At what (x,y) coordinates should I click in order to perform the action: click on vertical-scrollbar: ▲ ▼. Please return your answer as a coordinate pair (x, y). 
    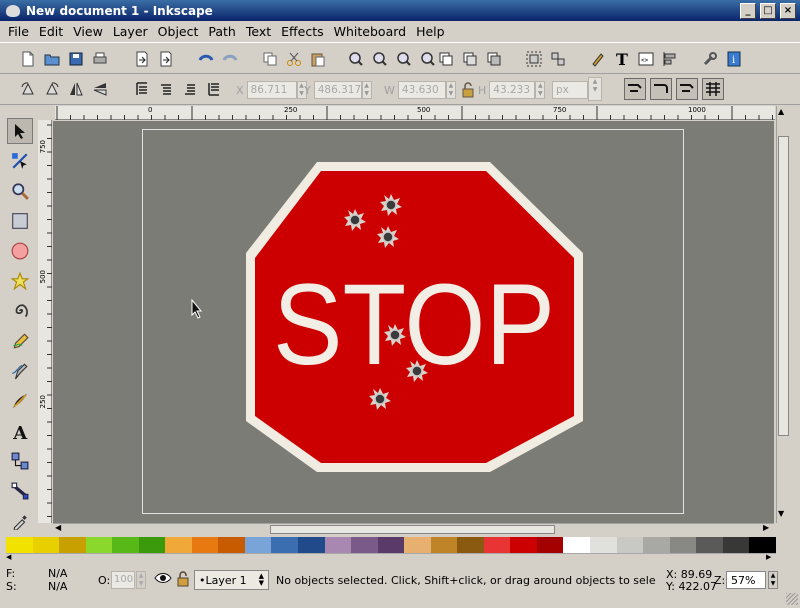
    Looking at the image, I should click on (783, 314).